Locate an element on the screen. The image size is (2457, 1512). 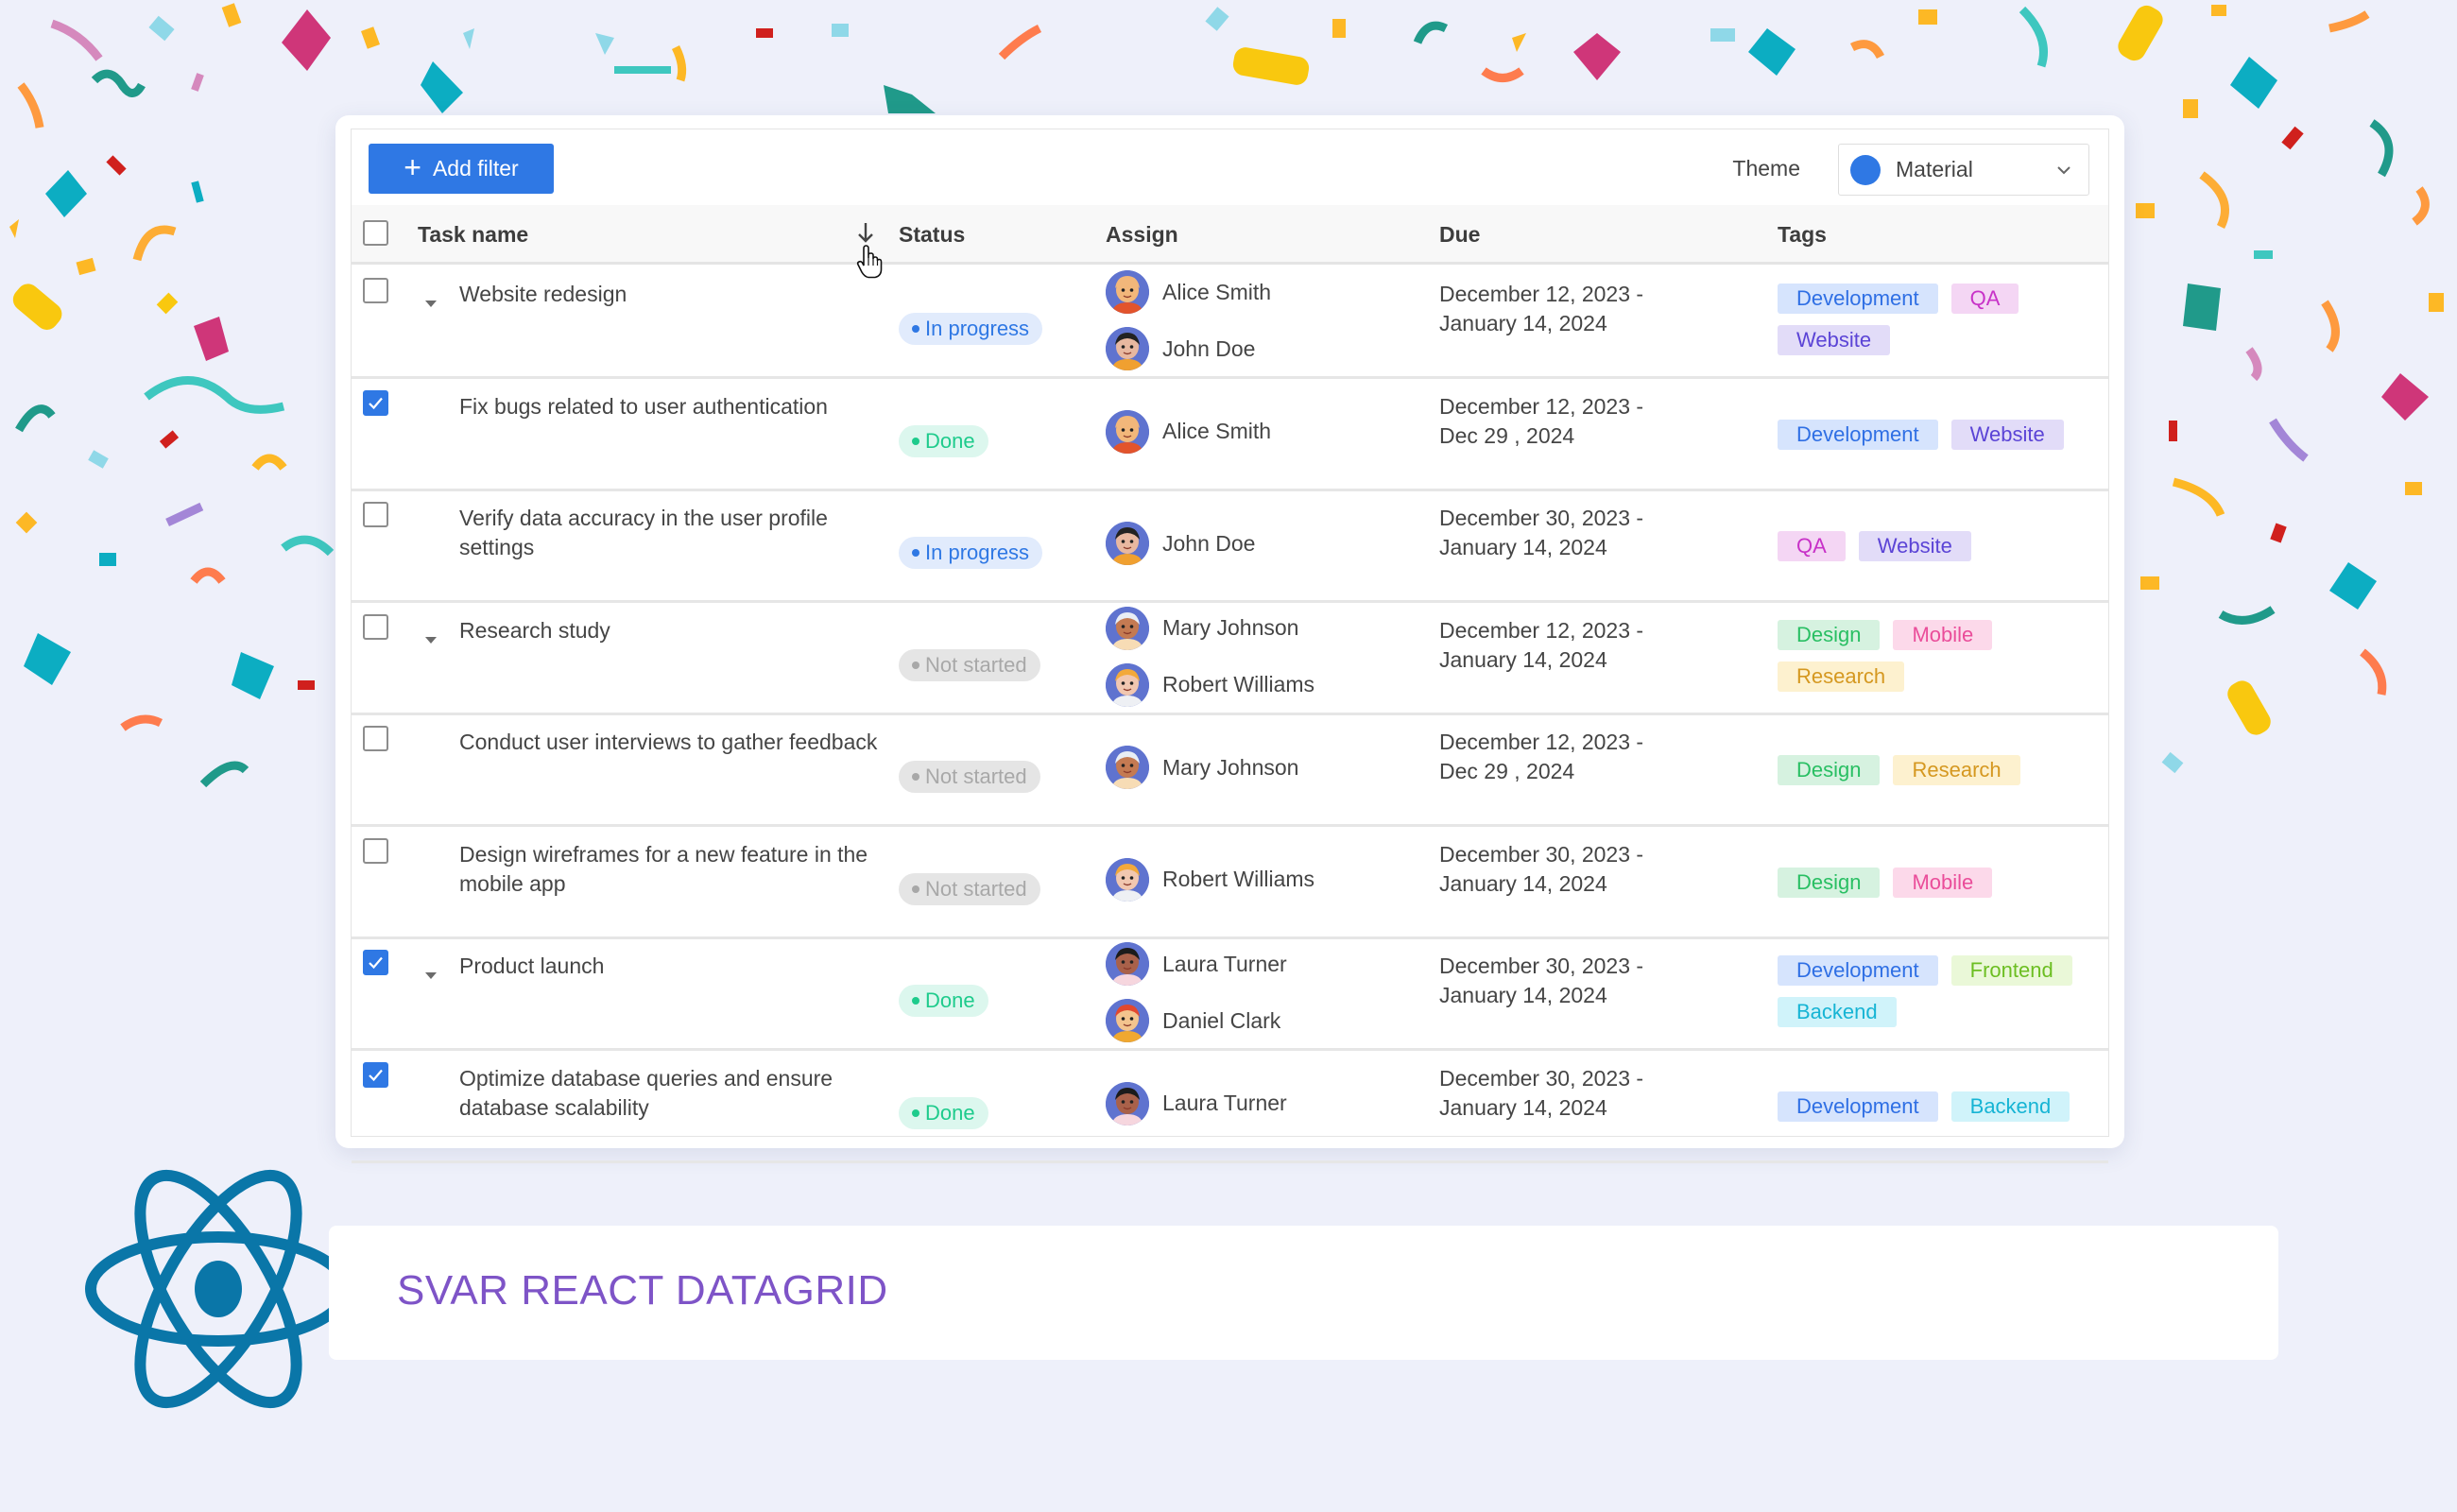
tags-cell: Design Mobile Research is located at coordinates (1933, 655).